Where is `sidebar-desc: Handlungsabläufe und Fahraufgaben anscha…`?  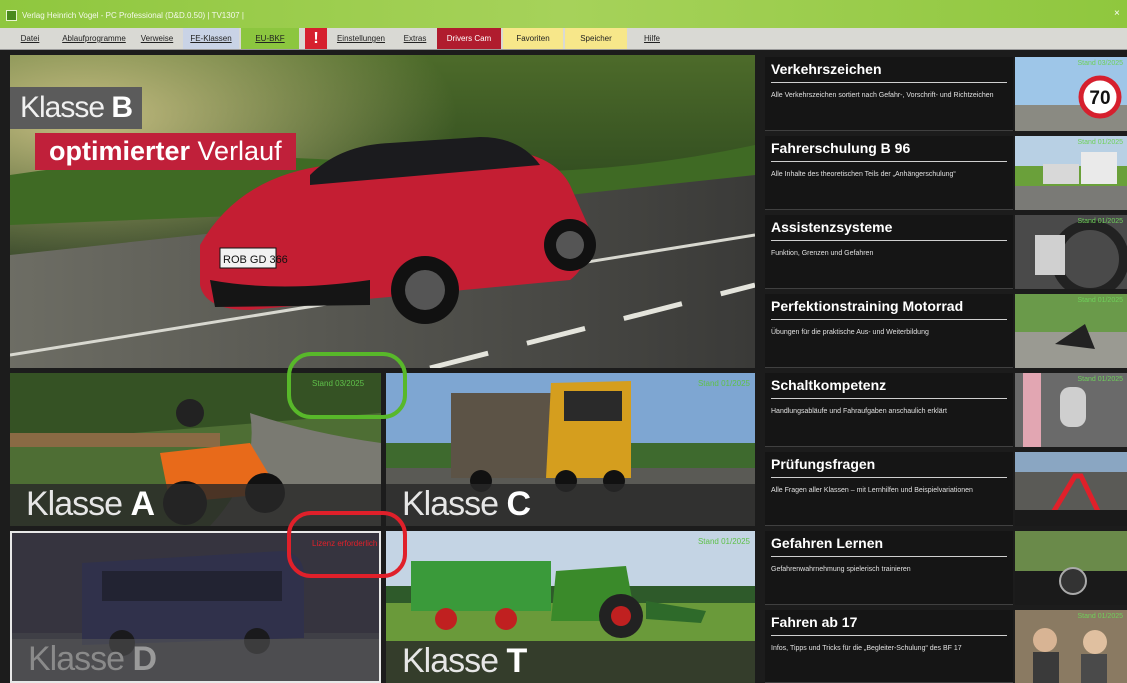
sidebar-desc: Handlungsabläufe und Fahraufgaben anscha… is located at coordinates (859, 411).